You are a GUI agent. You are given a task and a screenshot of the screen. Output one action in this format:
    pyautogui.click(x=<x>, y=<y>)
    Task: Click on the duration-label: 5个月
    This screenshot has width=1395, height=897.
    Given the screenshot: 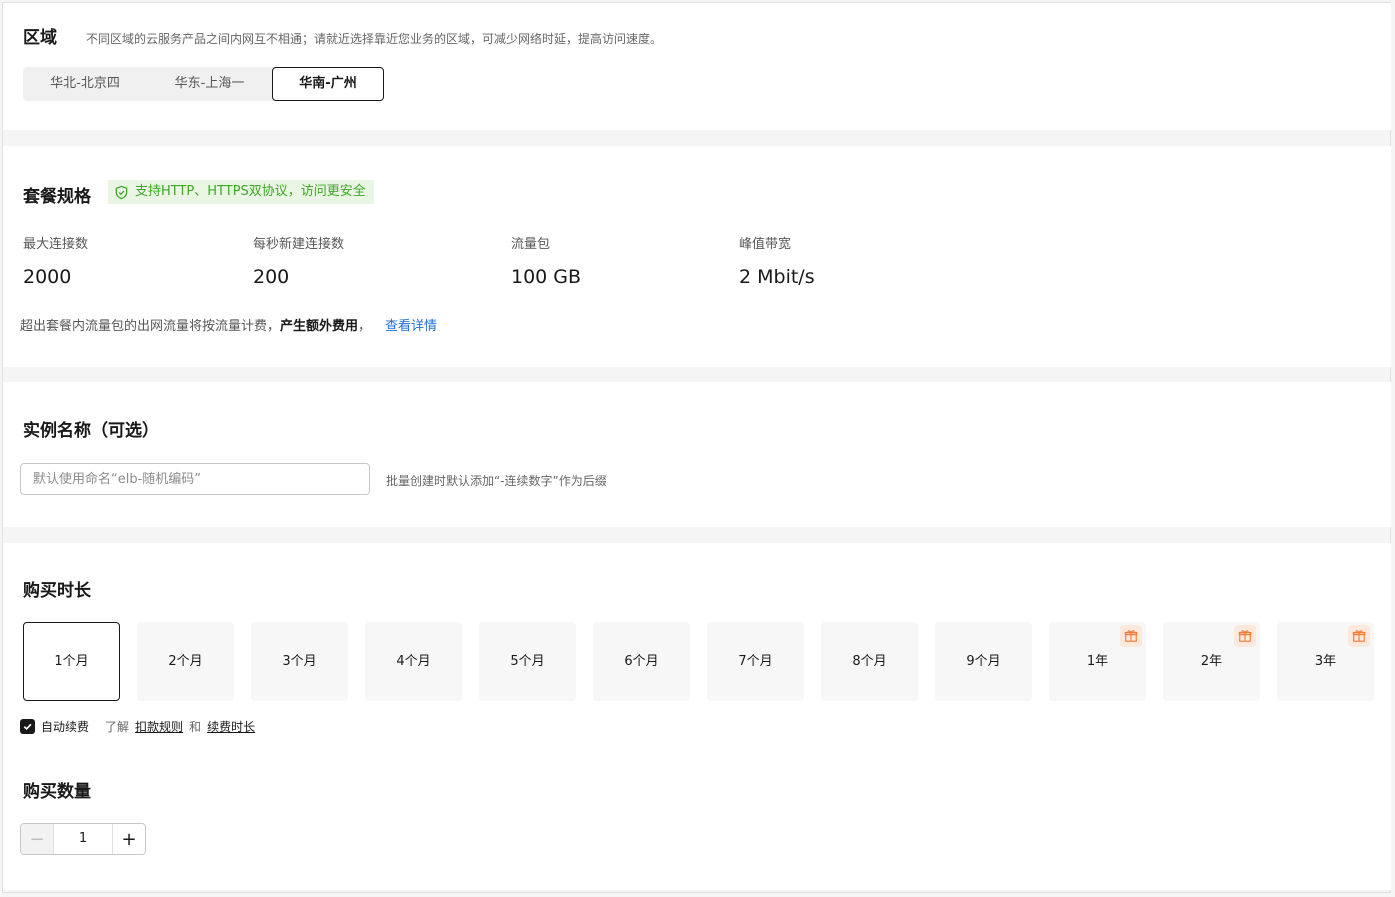 What is the action you would take?
    pyautogui.click(x=527, y=661)
    